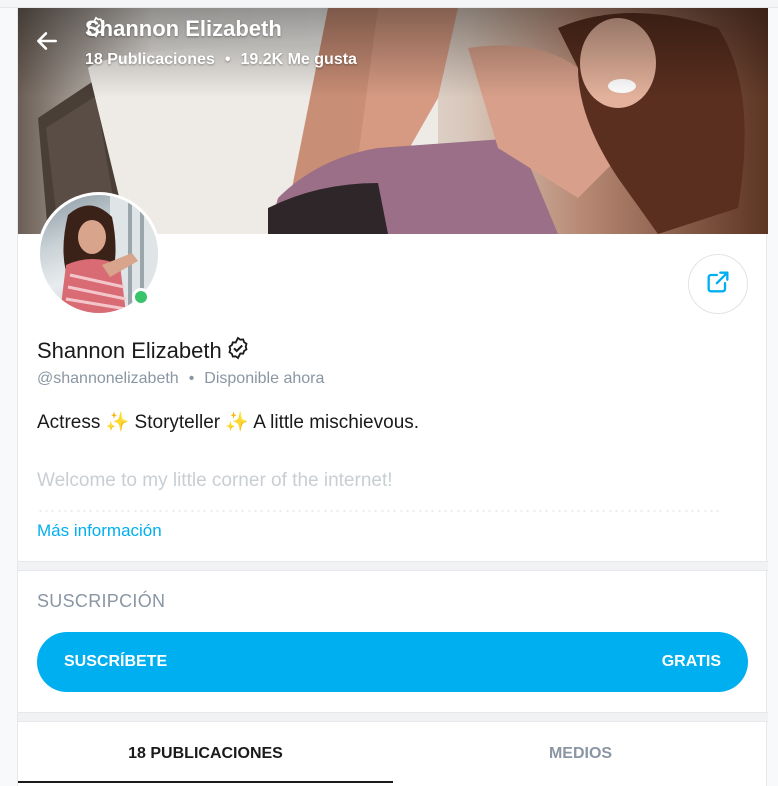 The width and height of the screenshot is (778, 786). I want to click on tab-media: MEDIOS, so click(580, 754).